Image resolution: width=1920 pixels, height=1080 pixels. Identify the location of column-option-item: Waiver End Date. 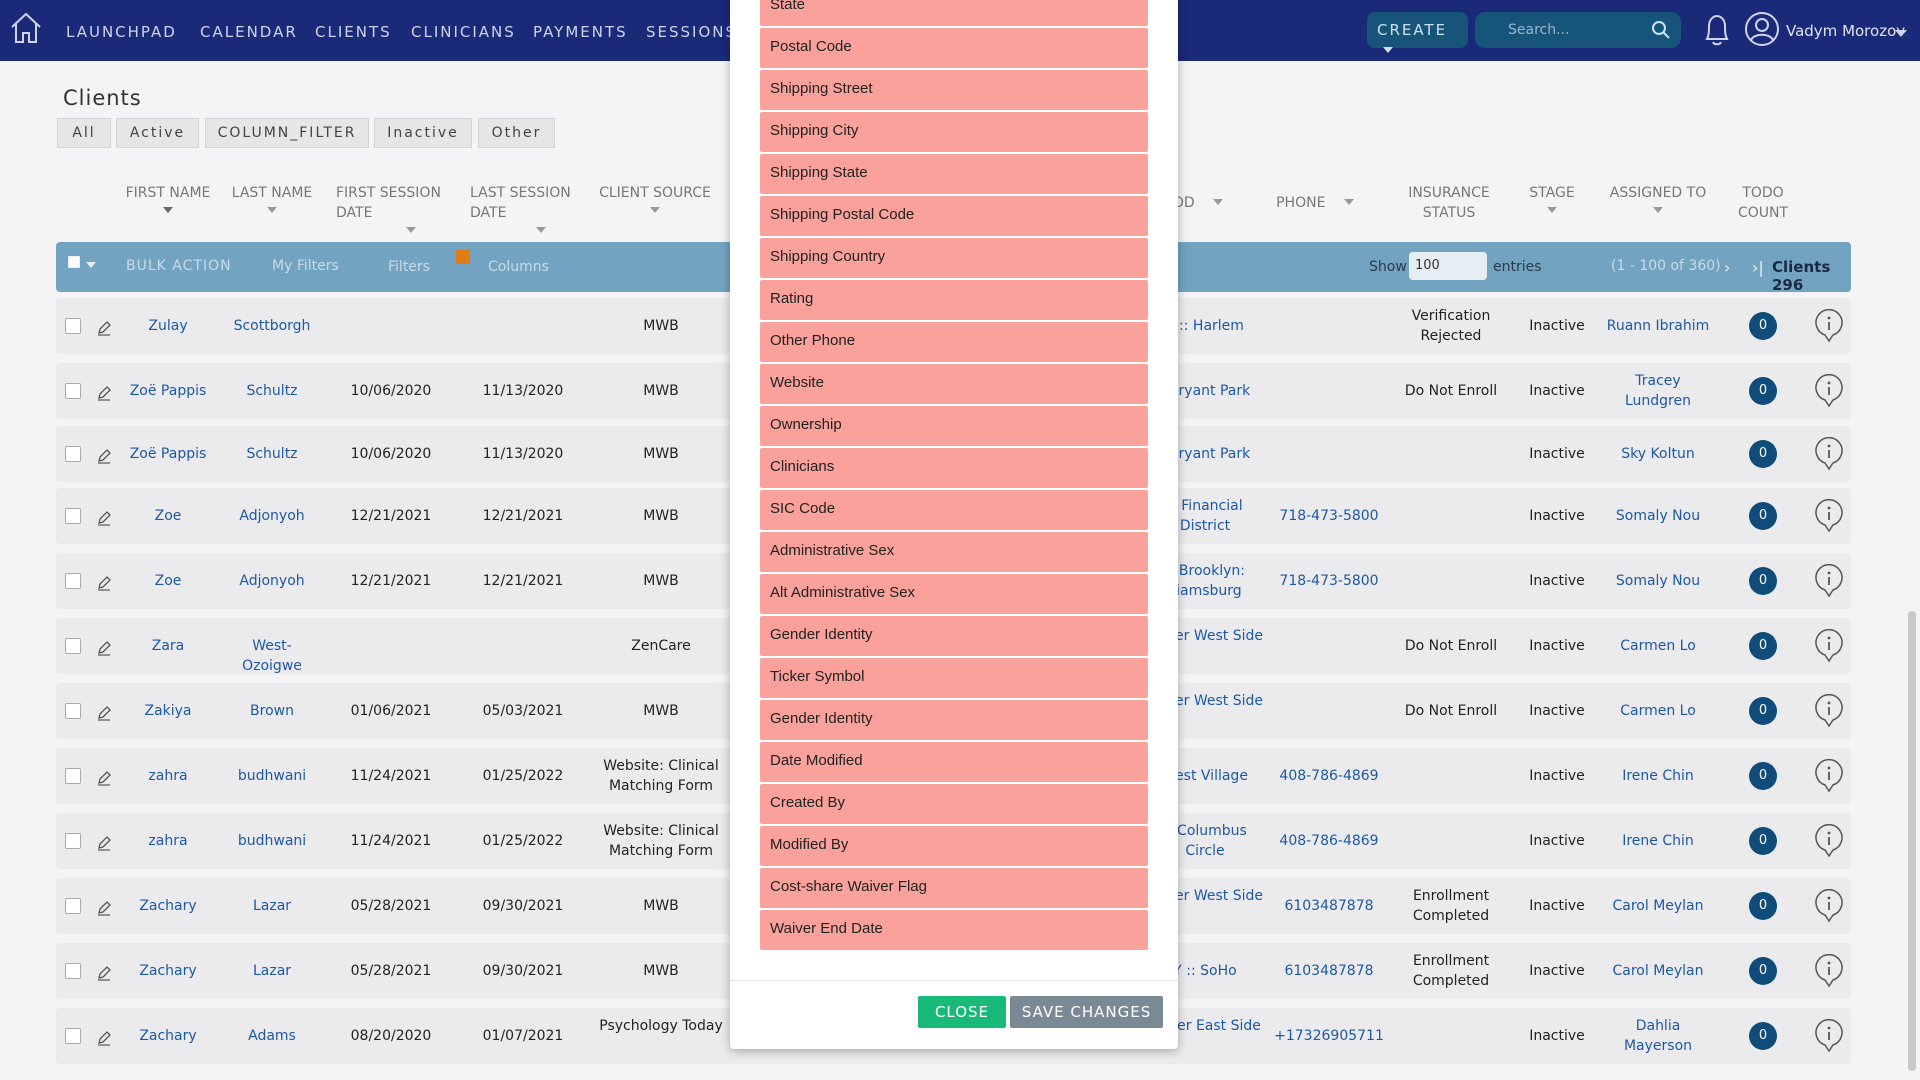
(954, 930).